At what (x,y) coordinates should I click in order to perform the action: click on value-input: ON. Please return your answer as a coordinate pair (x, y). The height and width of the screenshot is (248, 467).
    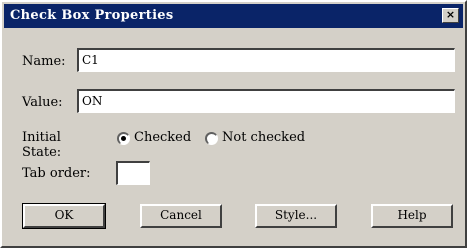
    Looking at the image, I should click on (266, 101).